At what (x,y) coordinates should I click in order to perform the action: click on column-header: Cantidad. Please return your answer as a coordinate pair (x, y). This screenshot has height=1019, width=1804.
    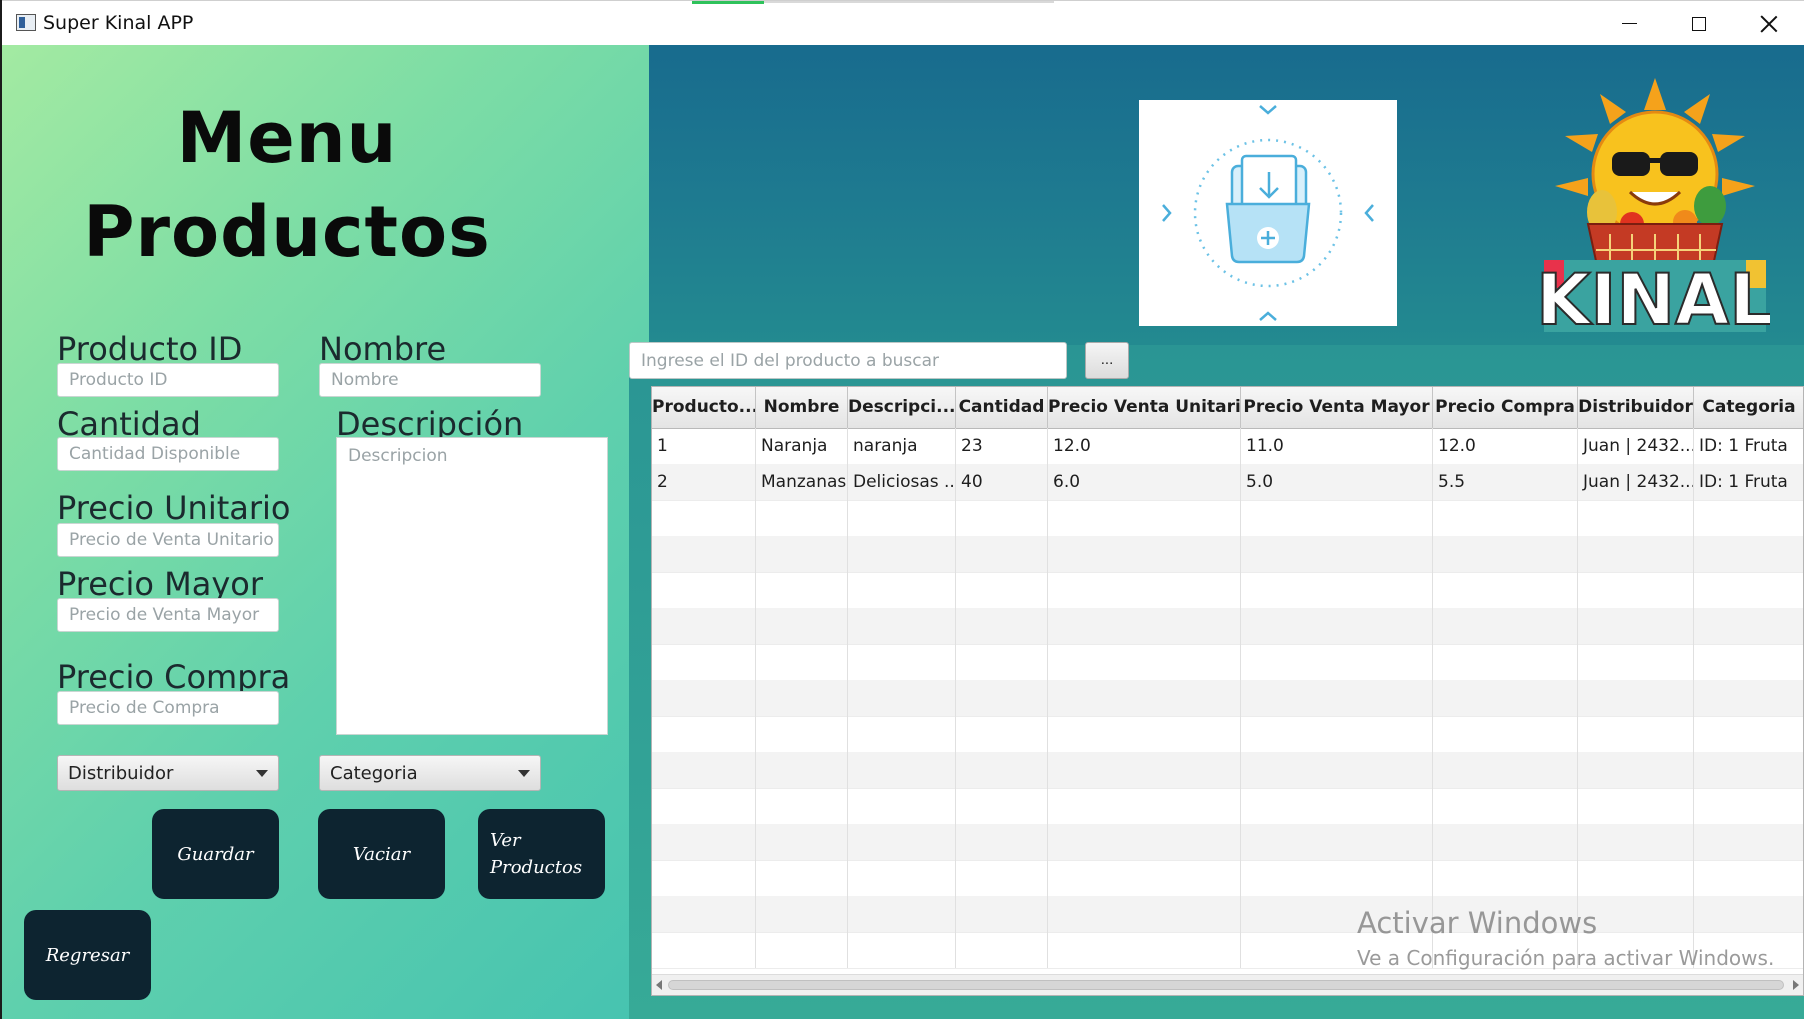
    Looking at the image, I should click on (1002, 407).